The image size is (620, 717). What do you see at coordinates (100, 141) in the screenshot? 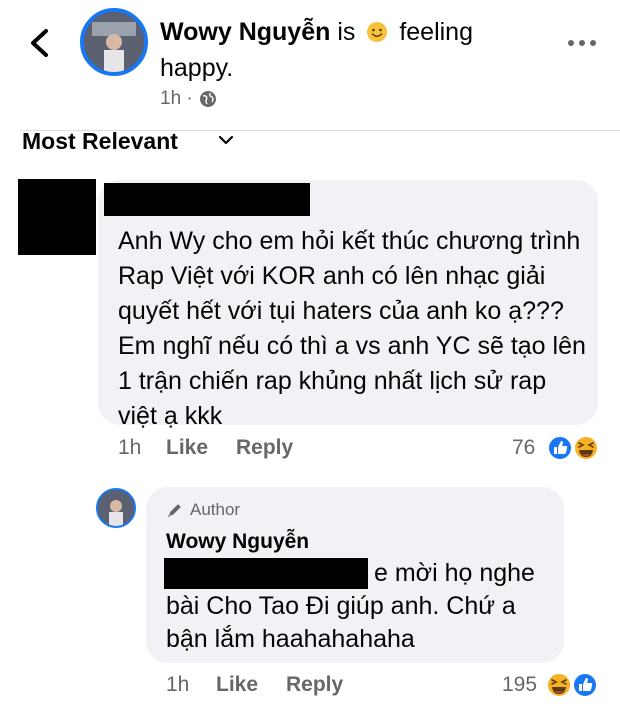
I see `sort-comments-label: Most Relevant` at bounding box center [100, 141].